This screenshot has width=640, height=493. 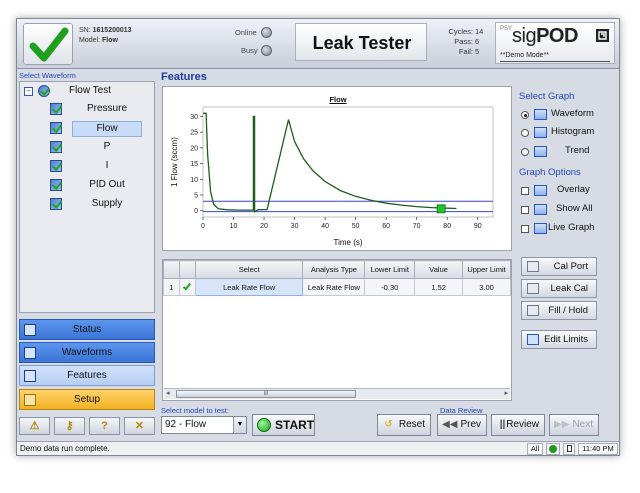 What do you see at coordinates (390, 269) in the screenshot?
I see `col-lower-limit: Lower Limit` at bounding box center [390, 269].